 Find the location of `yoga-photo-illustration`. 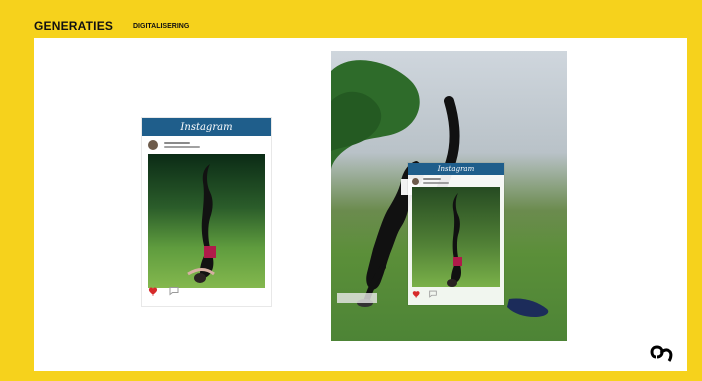

yoga-photo-illustration is located at coordinates (201, 223).